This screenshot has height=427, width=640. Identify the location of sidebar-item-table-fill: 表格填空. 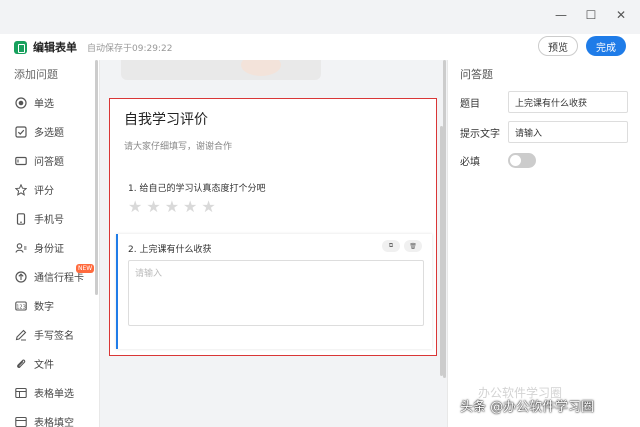
(49, 417).